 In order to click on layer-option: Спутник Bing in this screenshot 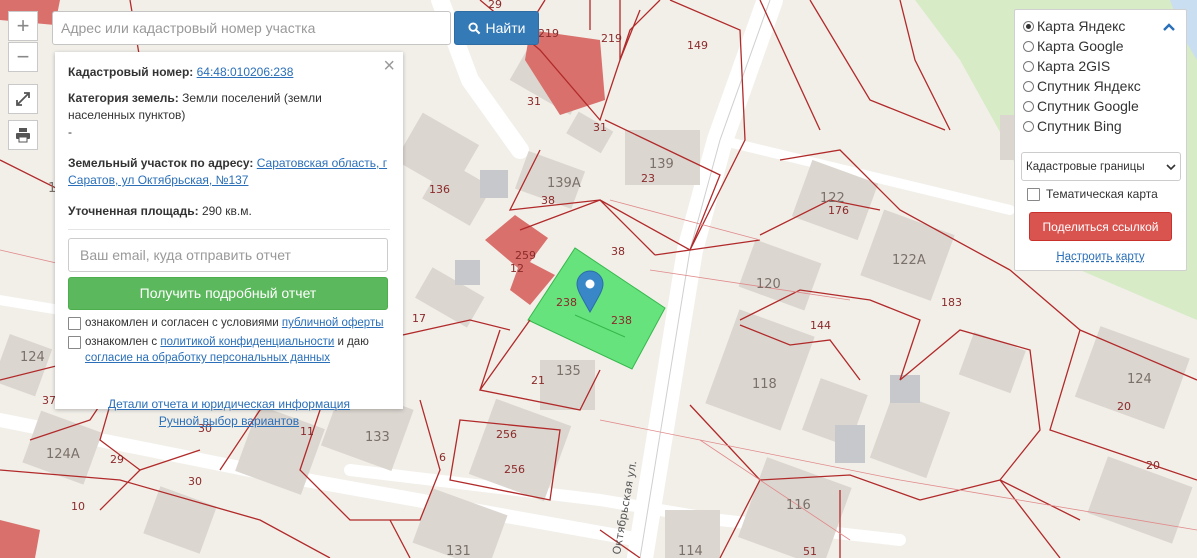, I will do `click(1100, 126)`.